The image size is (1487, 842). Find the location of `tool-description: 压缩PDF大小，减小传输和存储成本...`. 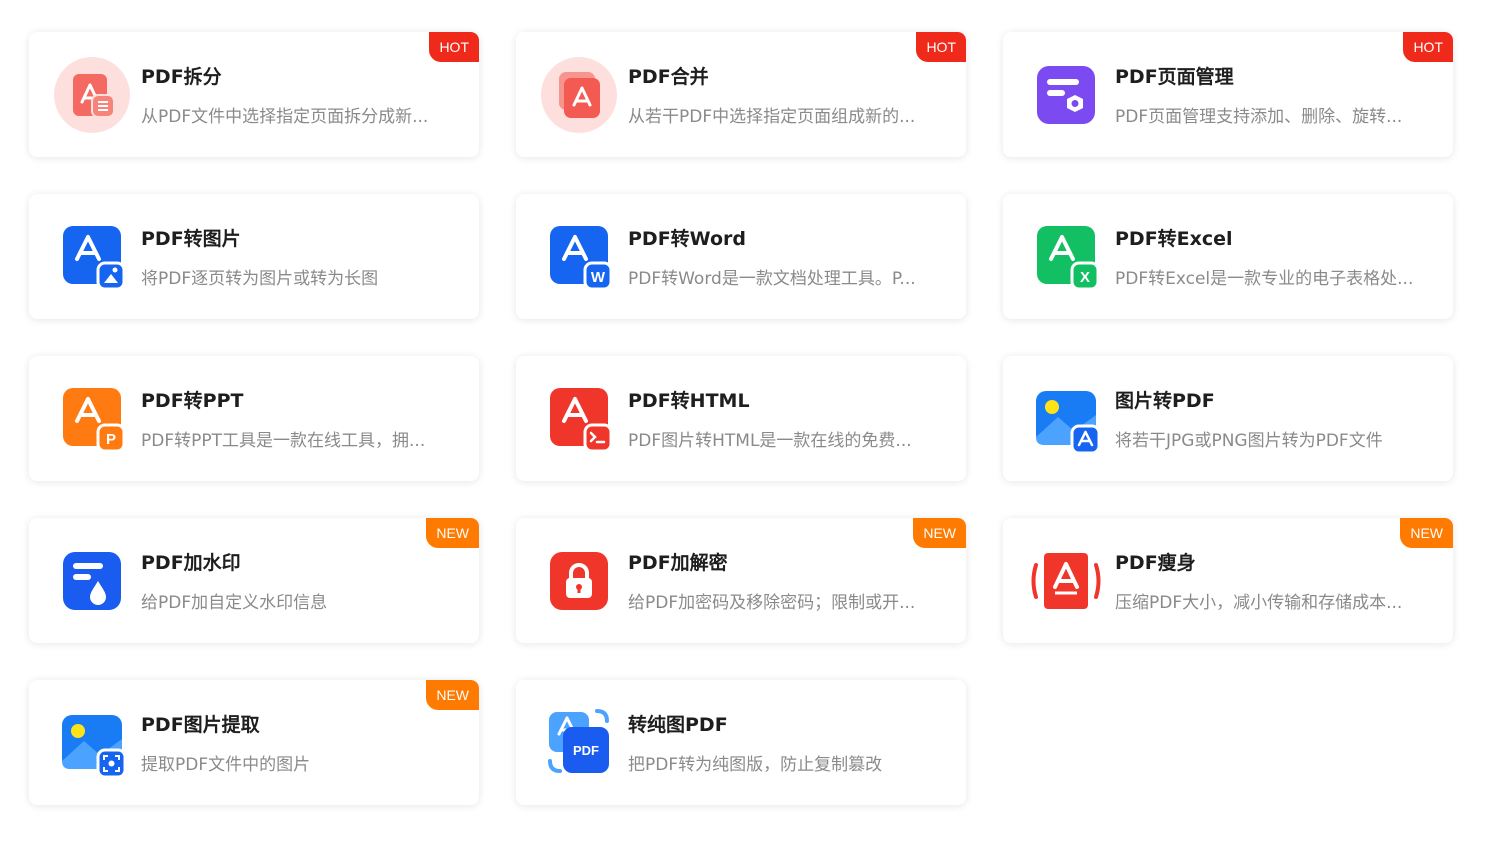

tool-description: 压缩PDF大小，减小传输和存储成本... is located at coordinates (1259, 603).